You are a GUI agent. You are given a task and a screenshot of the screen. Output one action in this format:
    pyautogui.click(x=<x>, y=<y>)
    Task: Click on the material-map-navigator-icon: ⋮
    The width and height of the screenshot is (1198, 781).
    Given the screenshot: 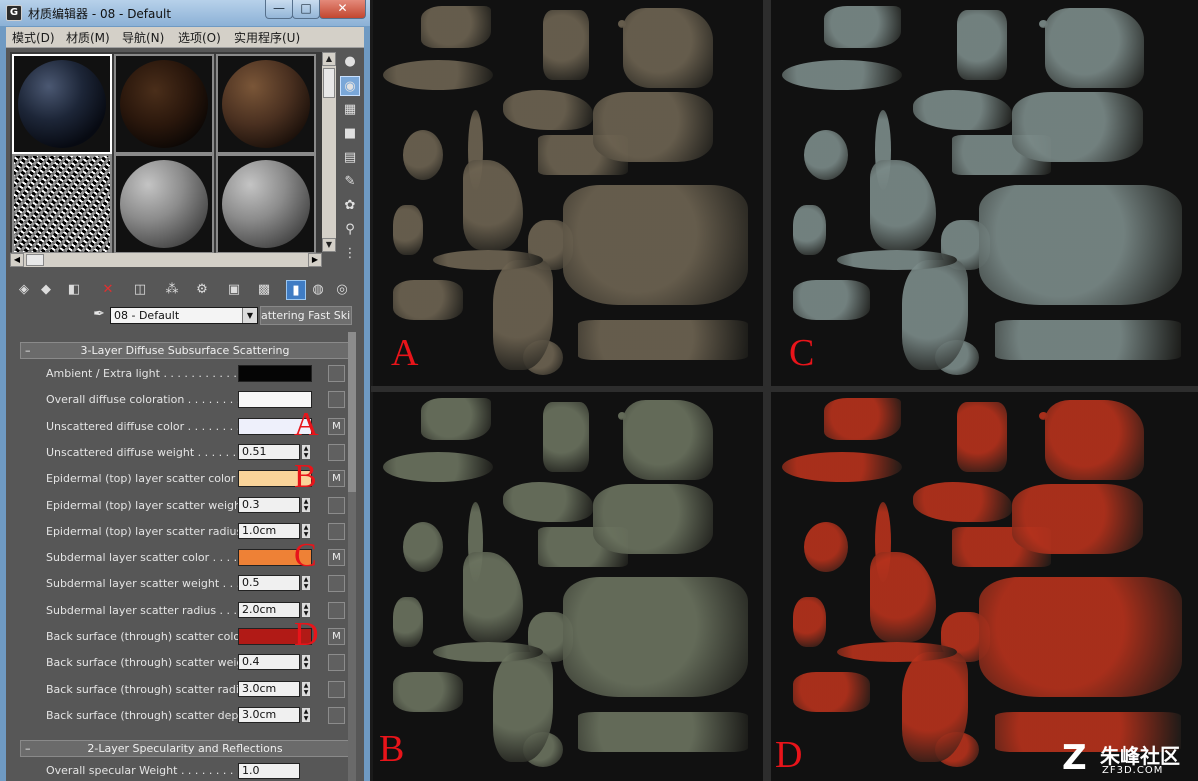 What is the action you would take?
    pyautogui.click(x=350, y=254)
    